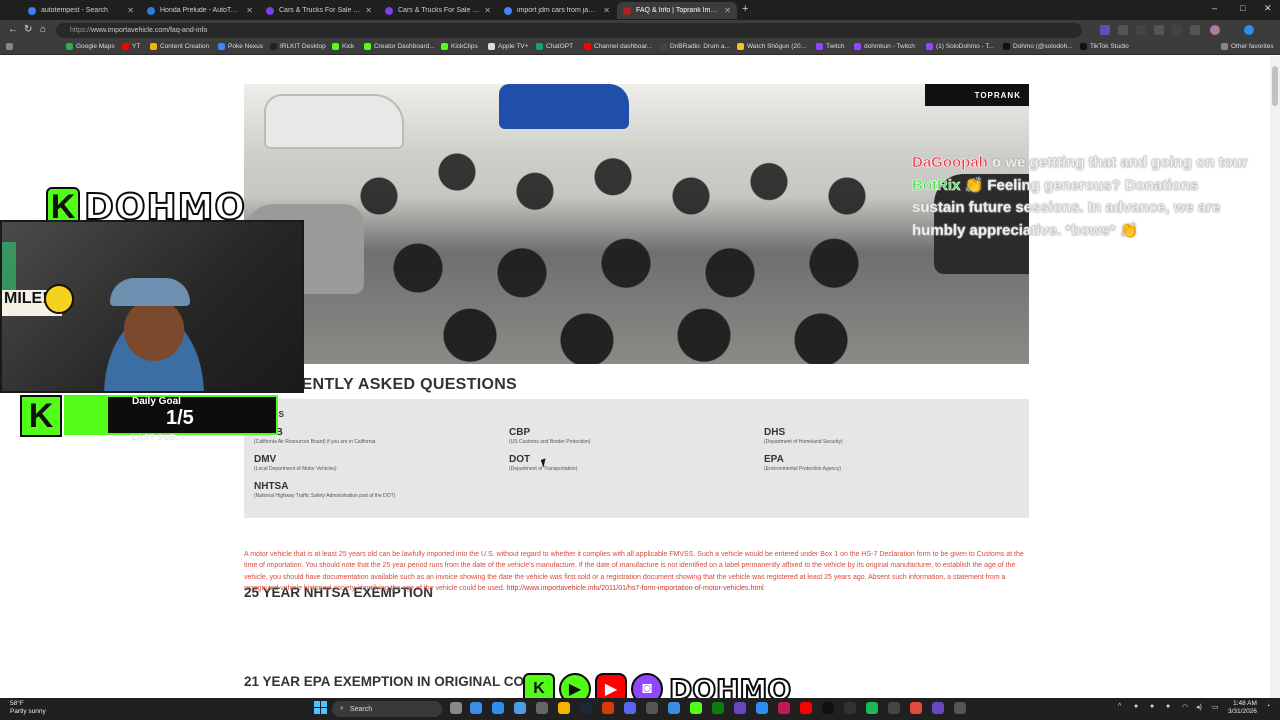 This screenshot has height=720, width=1280. Describe the element at coordinates (131, 46) in the screenshot. I see `bookmark-item: YT` at that location.